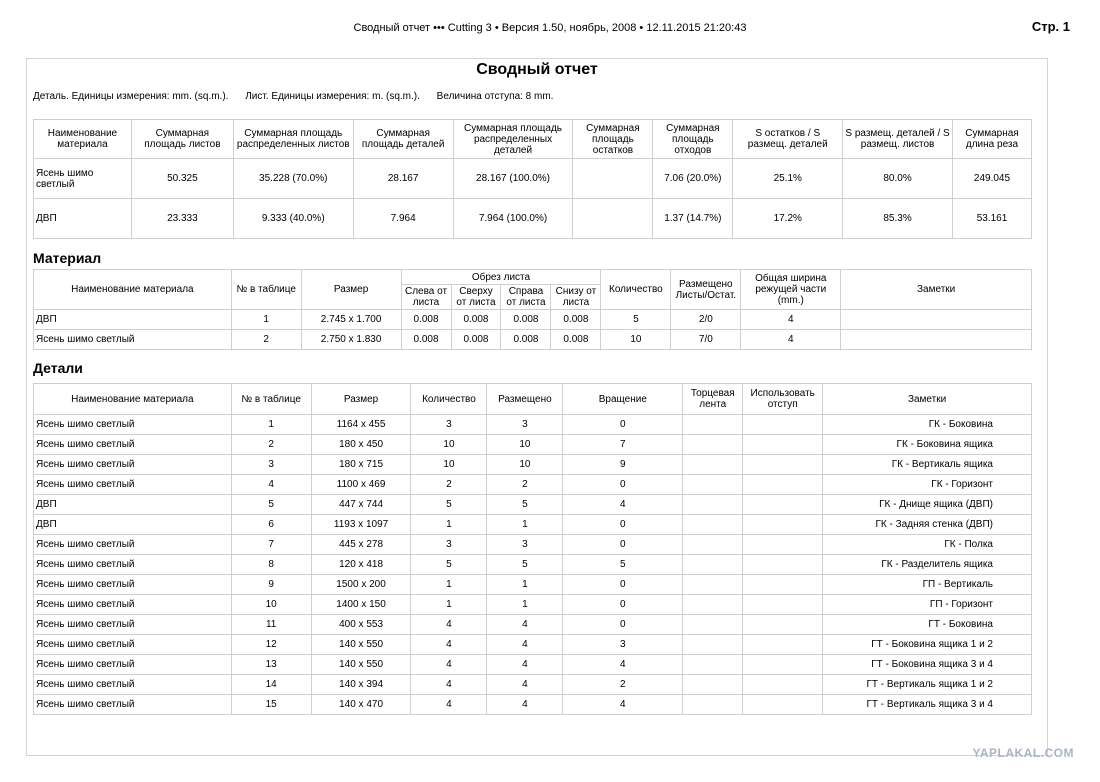  What do you see at coordinates (936, 319) in the screenshot?
I see `material-cell` at bounding box center [936, 319].